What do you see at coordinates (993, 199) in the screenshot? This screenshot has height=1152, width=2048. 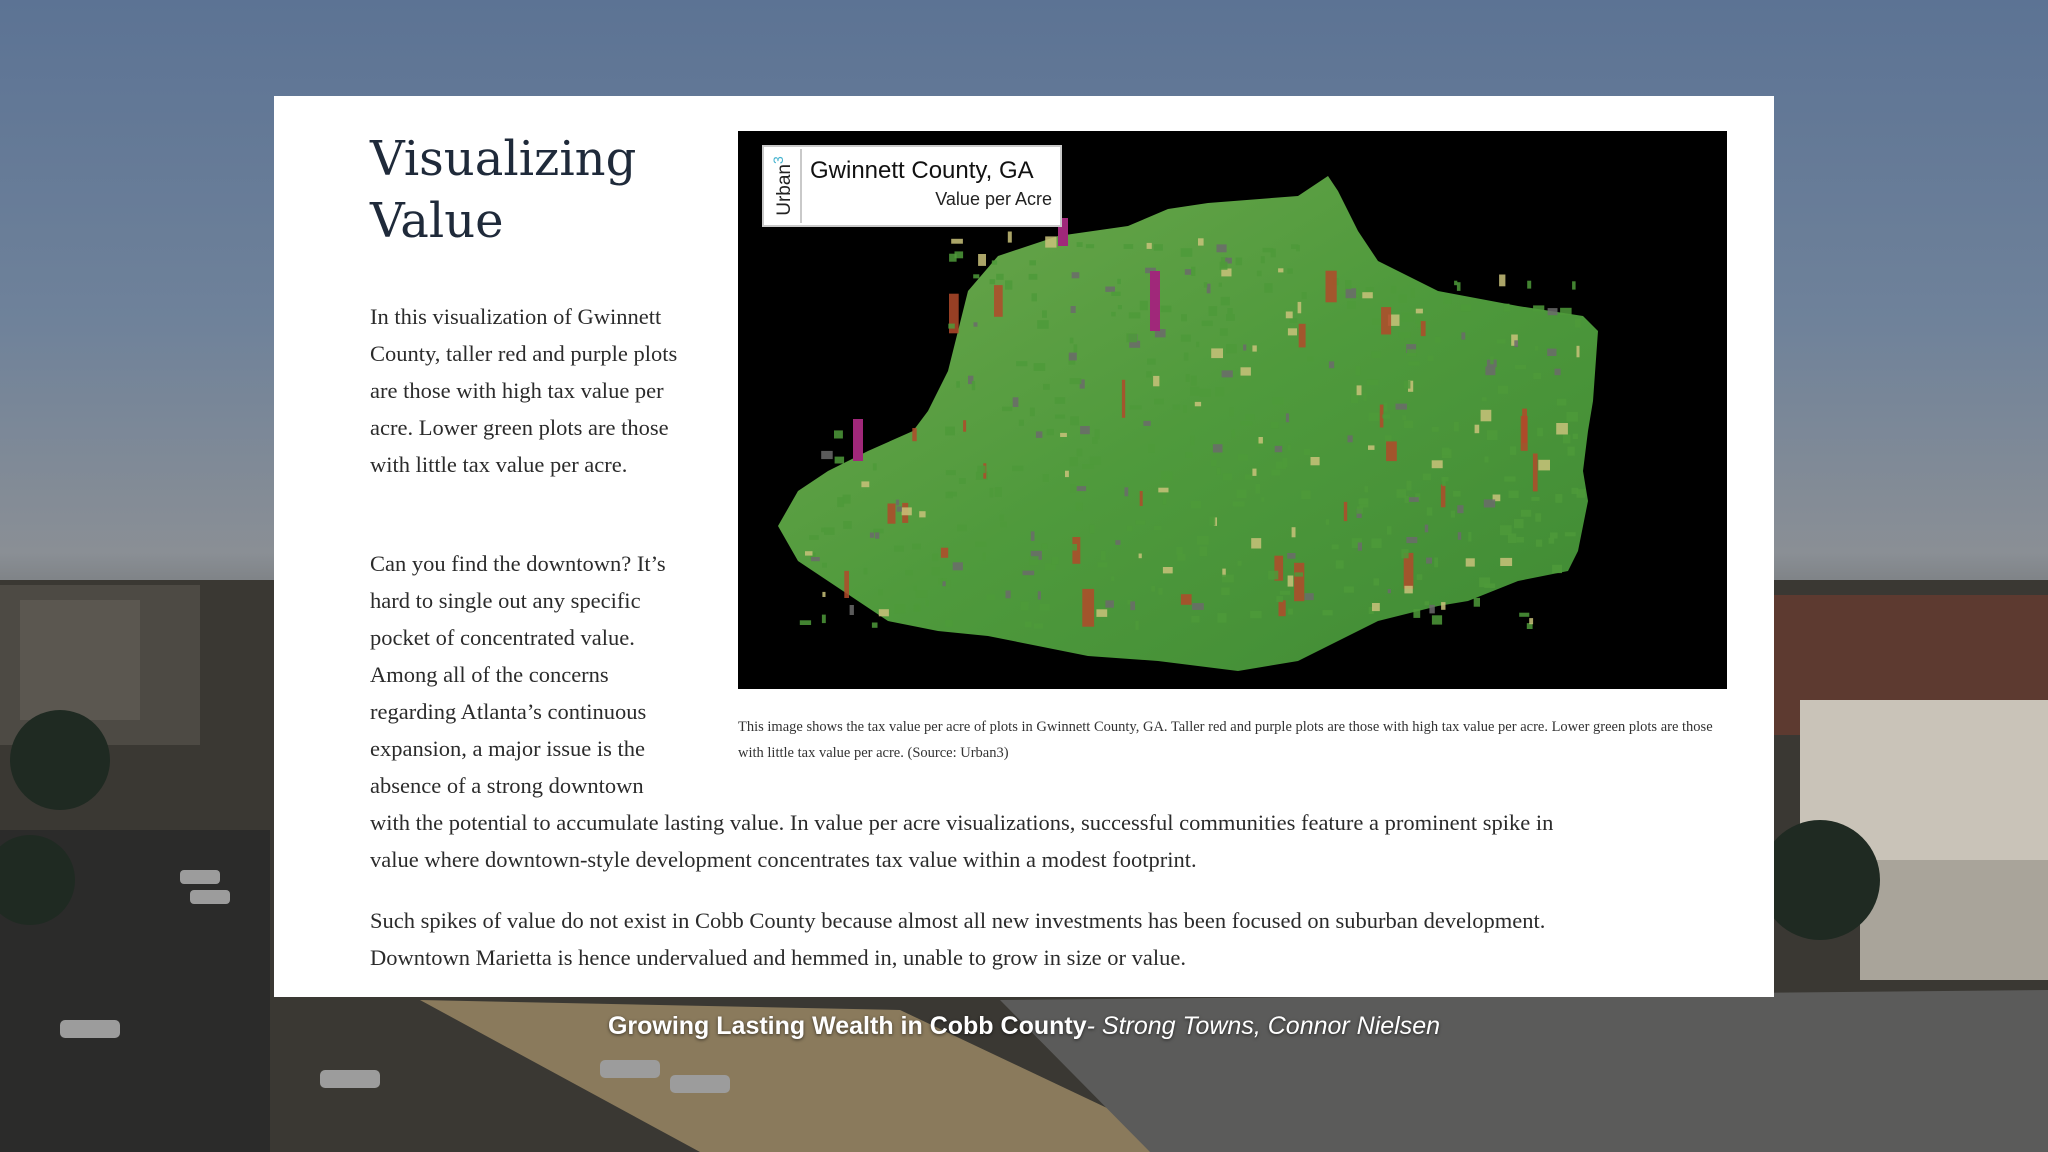 I see `map-subtitle: Value per Acre` at bounding box center [993, 199].